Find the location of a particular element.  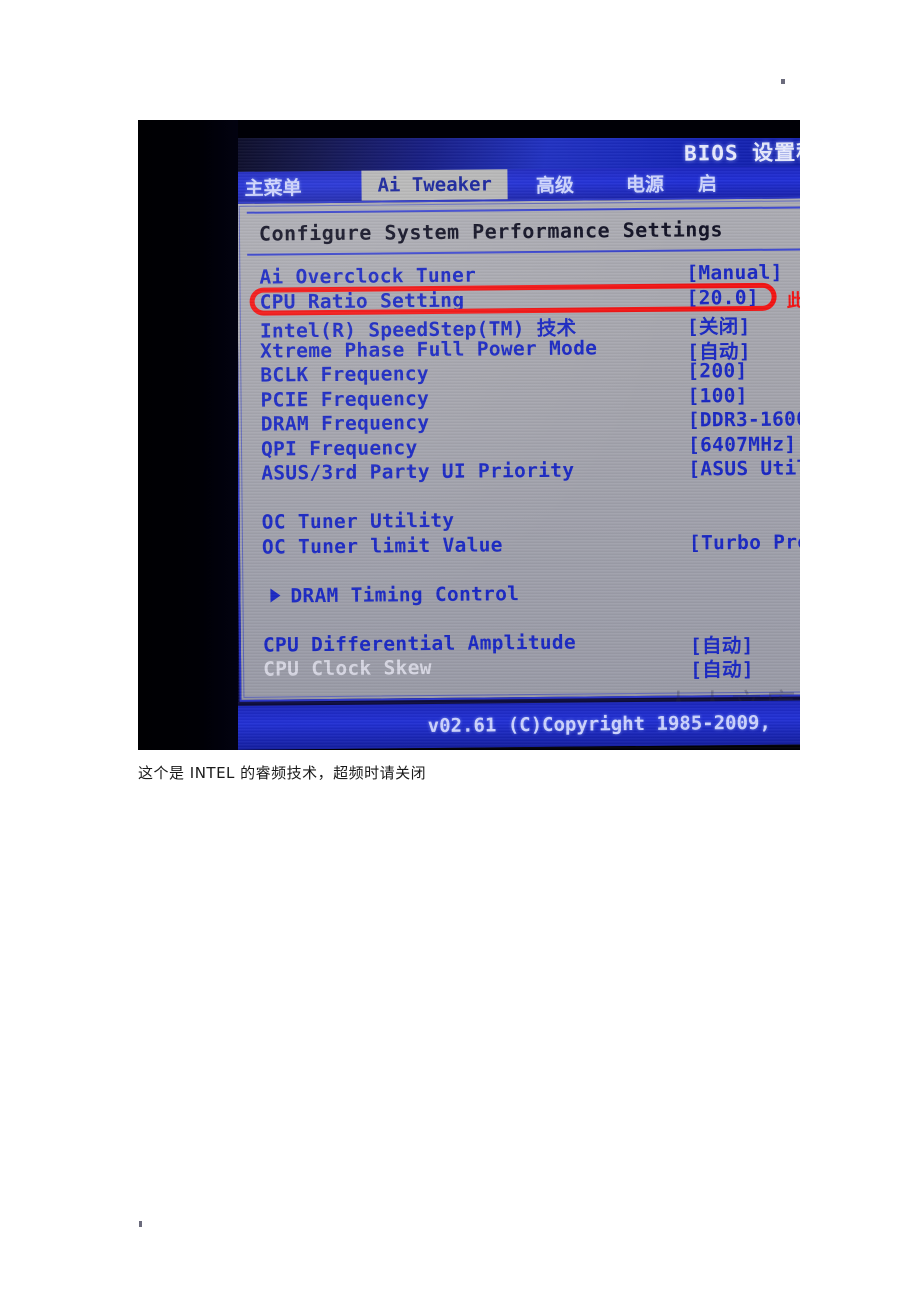

setting-label: OC Tuner limit Value is located at coordinates (382, 545).